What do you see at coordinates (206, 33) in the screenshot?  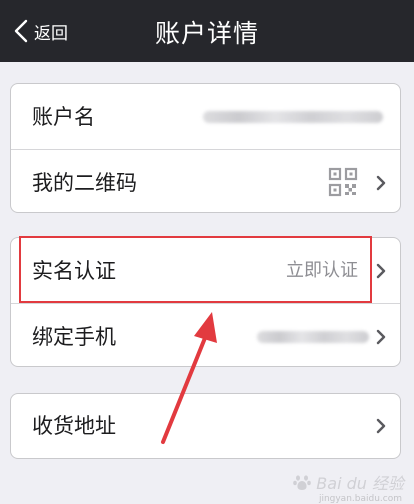 I see `page-title: 账户详情` at bounding box center [206, 33].